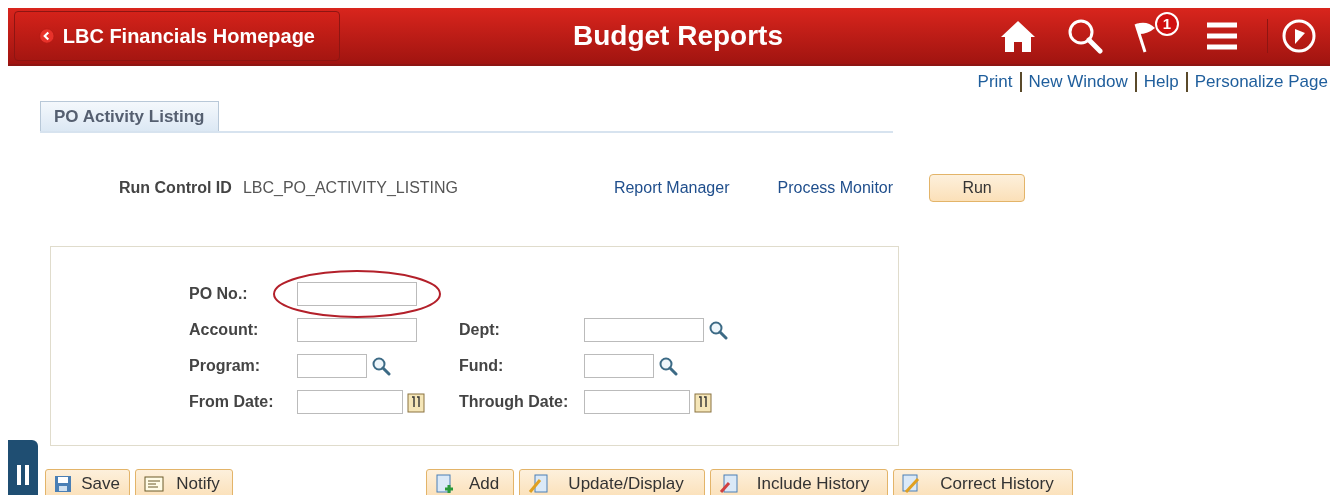 The width and height of the screenshot is (1340, 495). I want to click on note-icon, so click(154, 484).